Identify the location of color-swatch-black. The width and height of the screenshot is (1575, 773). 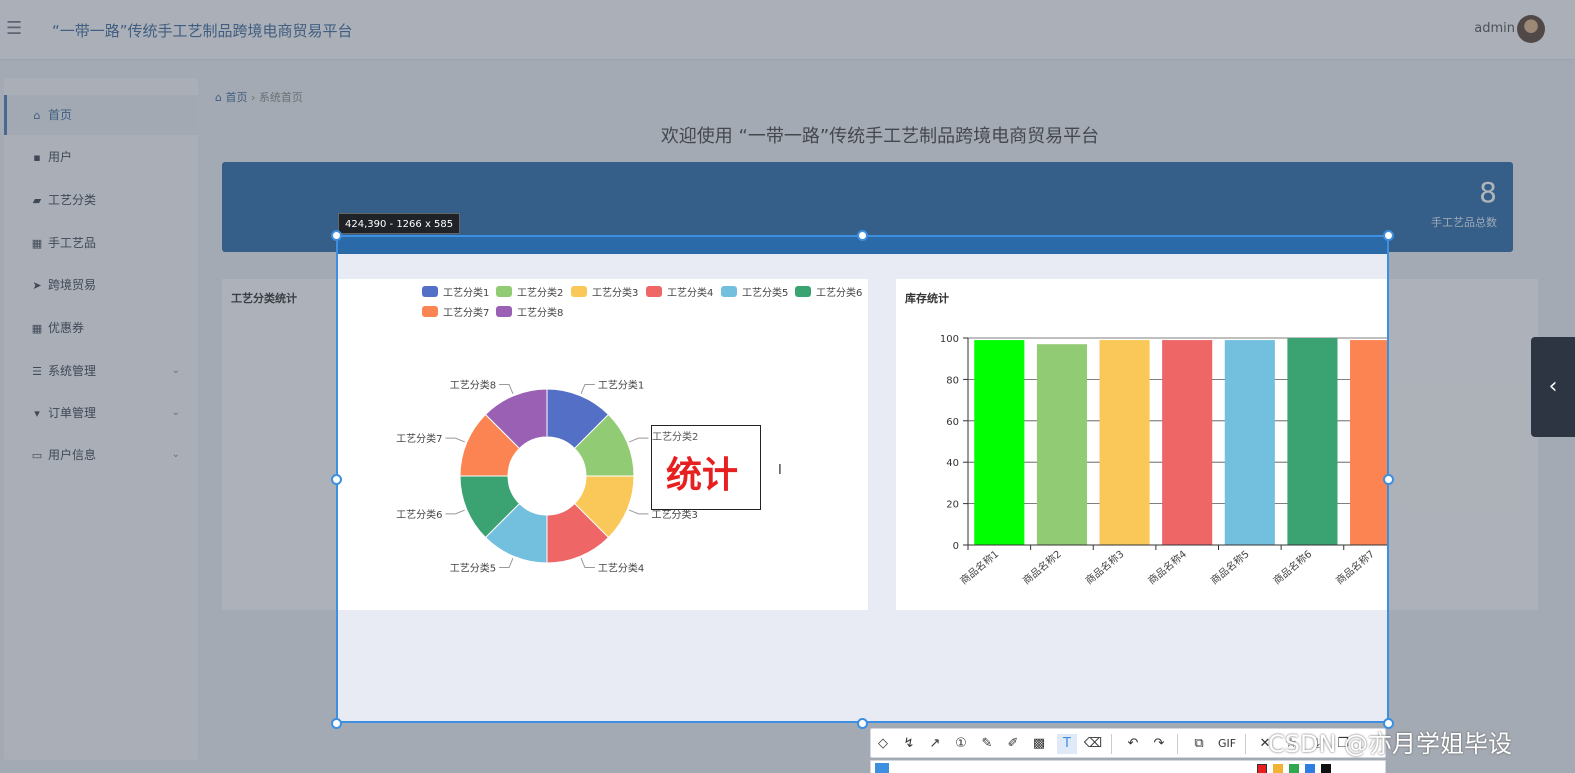
(1326, 768).